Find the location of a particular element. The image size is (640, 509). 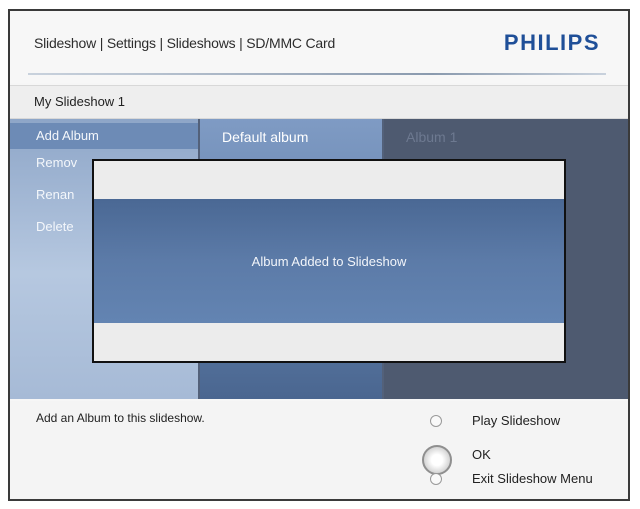

menu-item-rename: Renan is located at coordinates (55, 194).